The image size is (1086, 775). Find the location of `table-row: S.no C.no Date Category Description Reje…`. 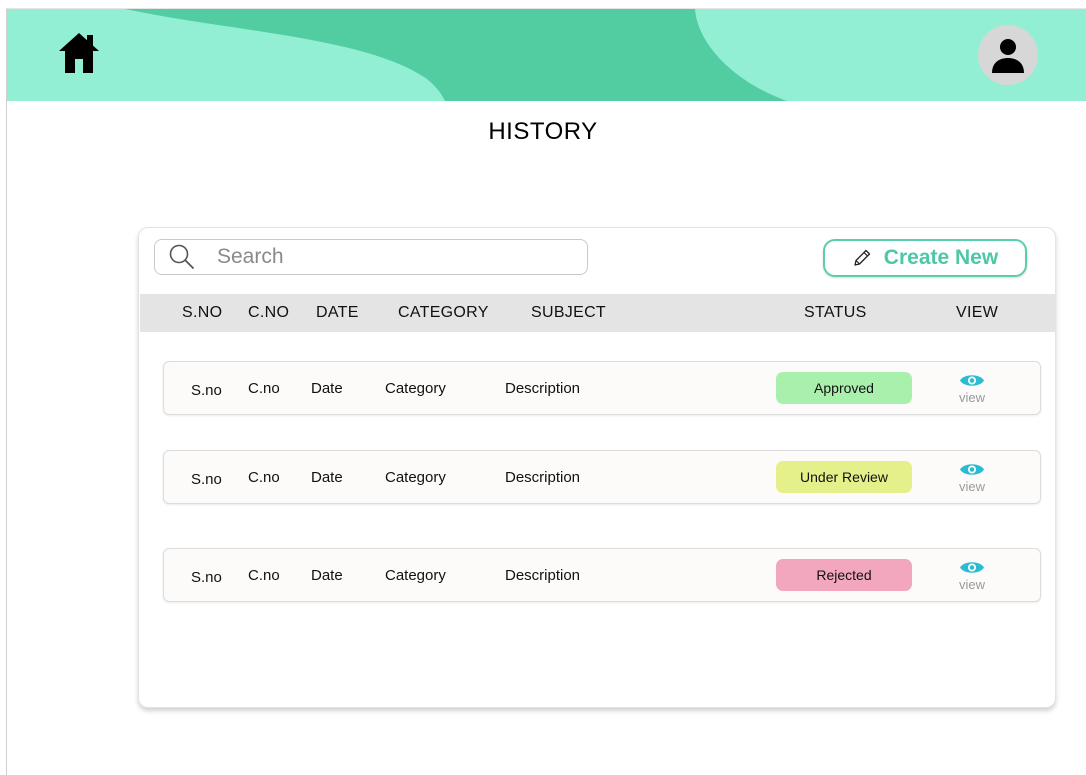

table-row: S.no C.no Date Category Description Reje… is located at coordinates (602, 575).